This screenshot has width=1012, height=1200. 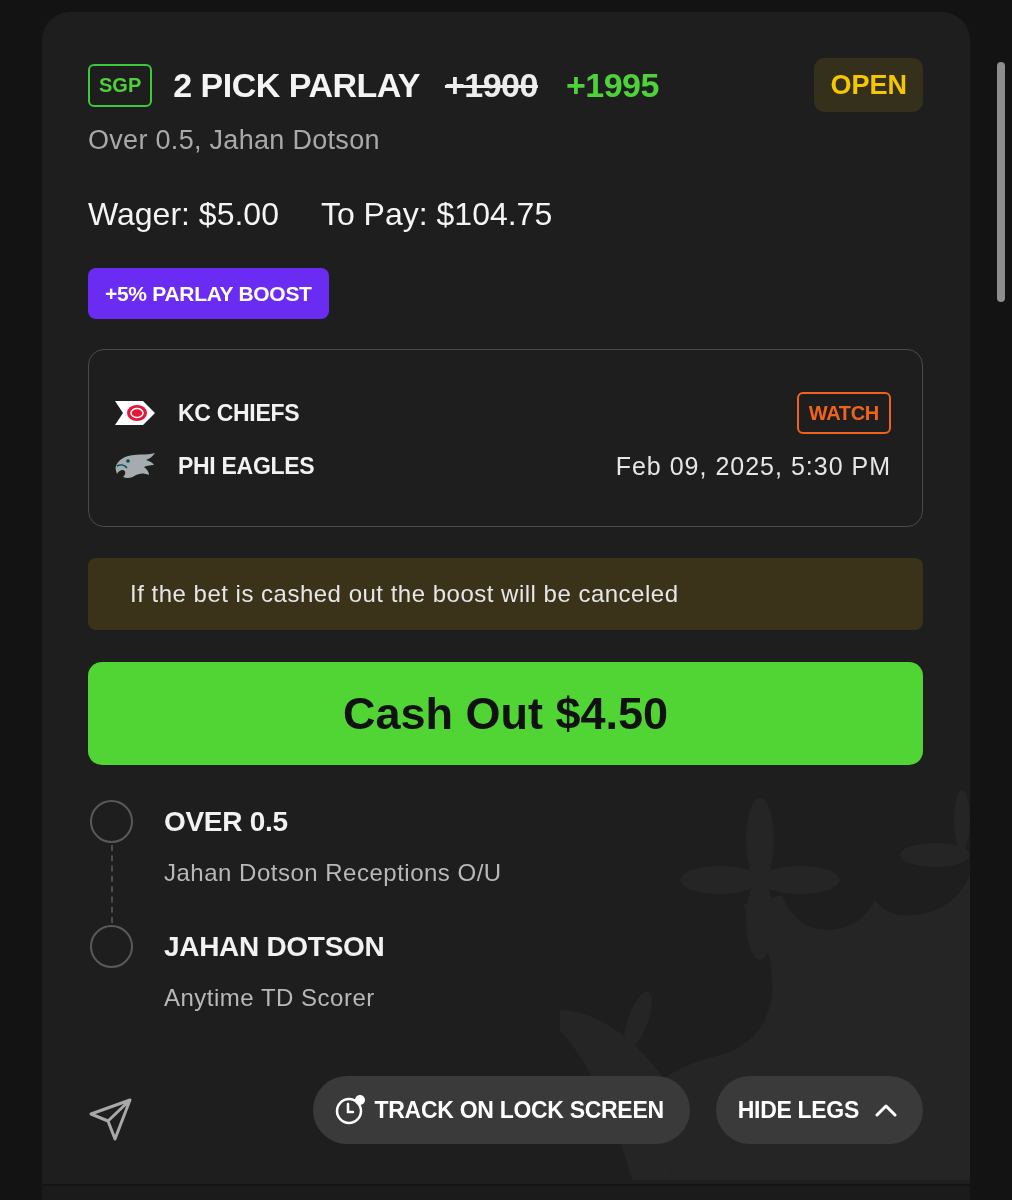 What do you see at coordinates (491, 85) in the screenshot?
I see `original-odds: +1900` at bounding box center [491, 85].